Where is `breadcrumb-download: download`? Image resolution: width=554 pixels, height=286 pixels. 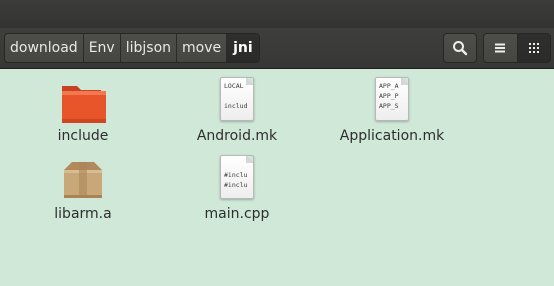 breadcrumb-download: download is located at coordinates (44, 48).